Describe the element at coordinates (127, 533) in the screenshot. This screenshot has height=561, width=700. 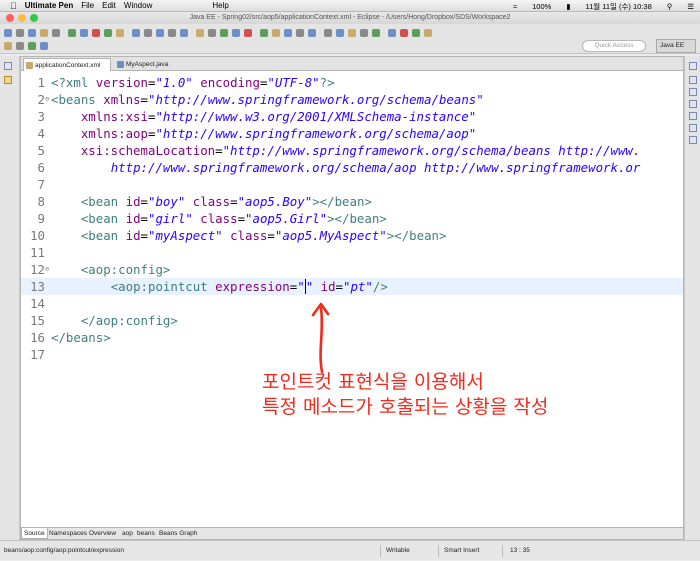
I see `tab-aop: aop` at that location.